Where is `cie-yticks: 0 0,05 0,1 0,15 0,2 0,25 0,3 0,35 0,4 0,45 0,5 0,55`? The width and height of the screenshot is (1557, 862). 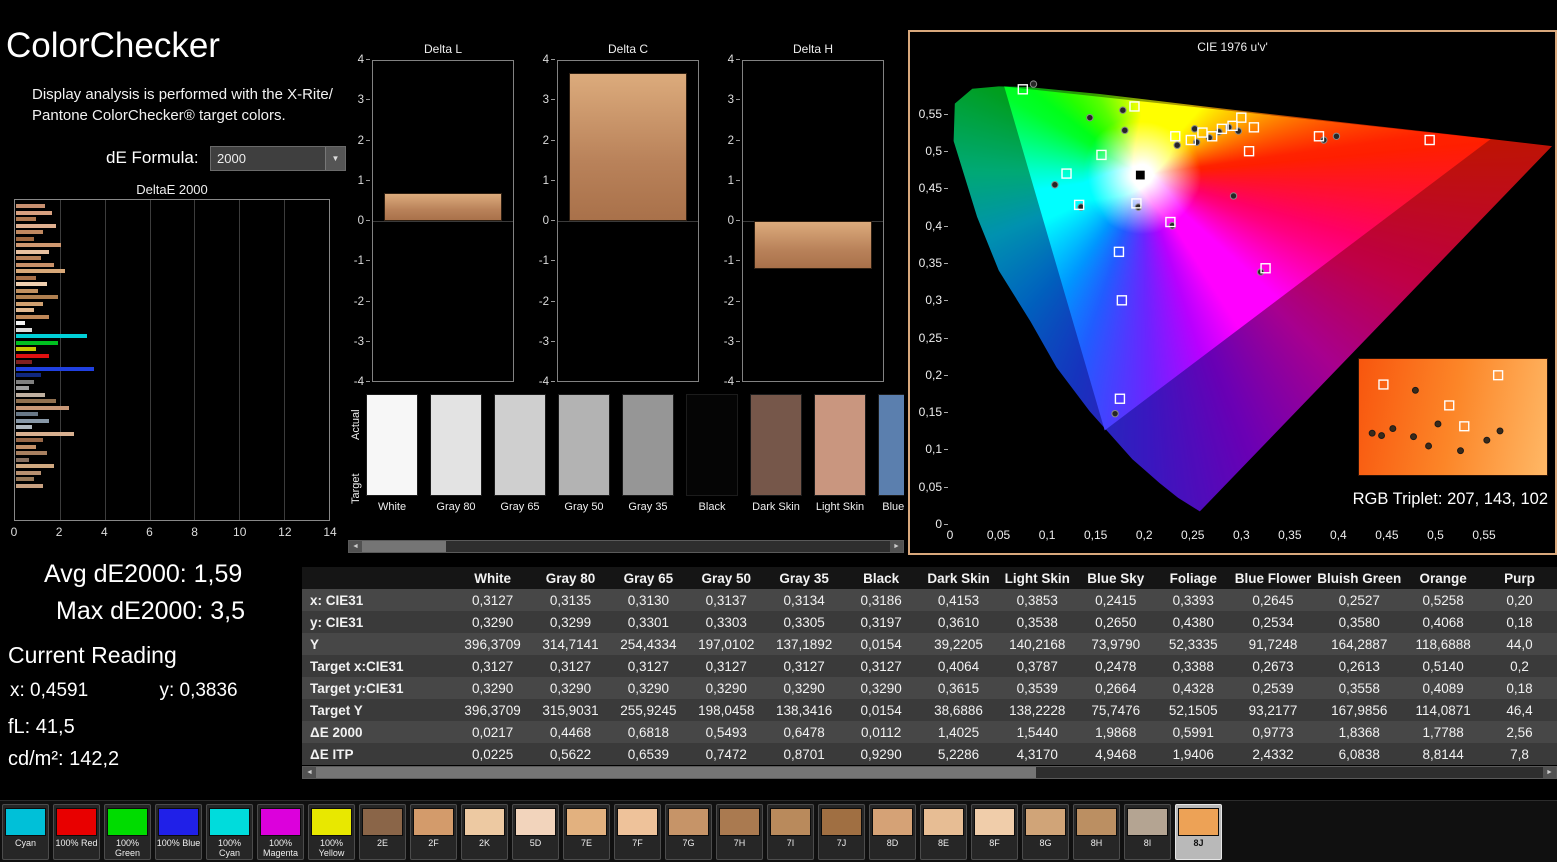 cie-yticks: 0 0,05 0,1 0,15 0,2 0,25 0,3 0,35 0,4 0,45 0,5 0,55 is located at coordinates (932, 294).